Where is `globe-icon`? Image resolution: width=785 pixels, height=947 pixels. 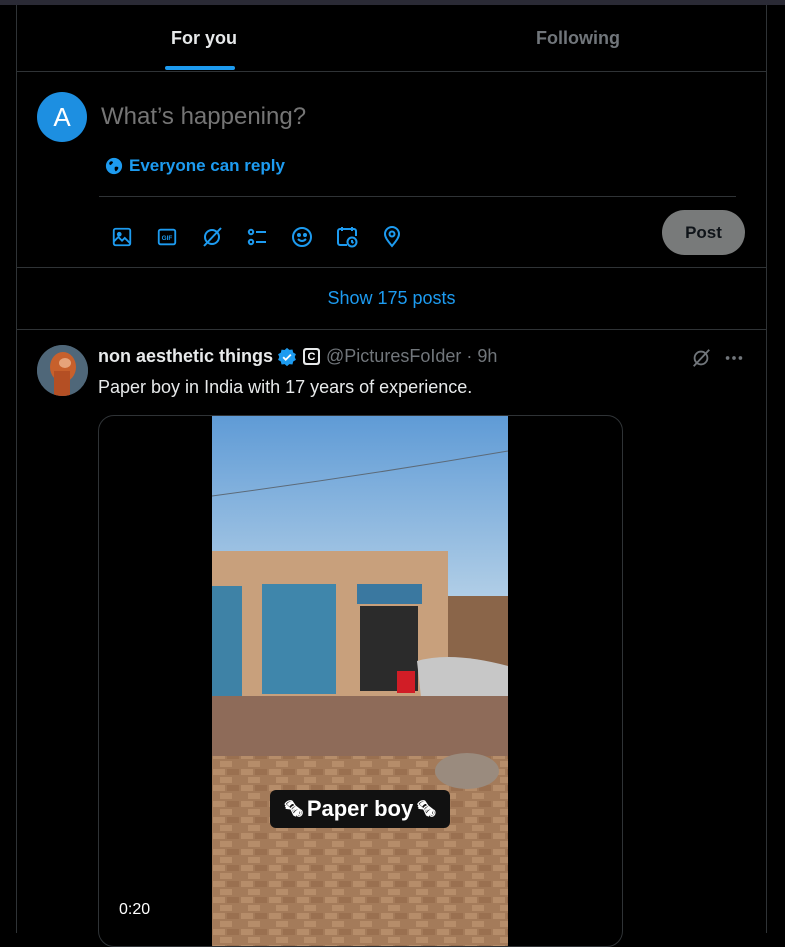 globe-icon is located at coordinates (114, 166).